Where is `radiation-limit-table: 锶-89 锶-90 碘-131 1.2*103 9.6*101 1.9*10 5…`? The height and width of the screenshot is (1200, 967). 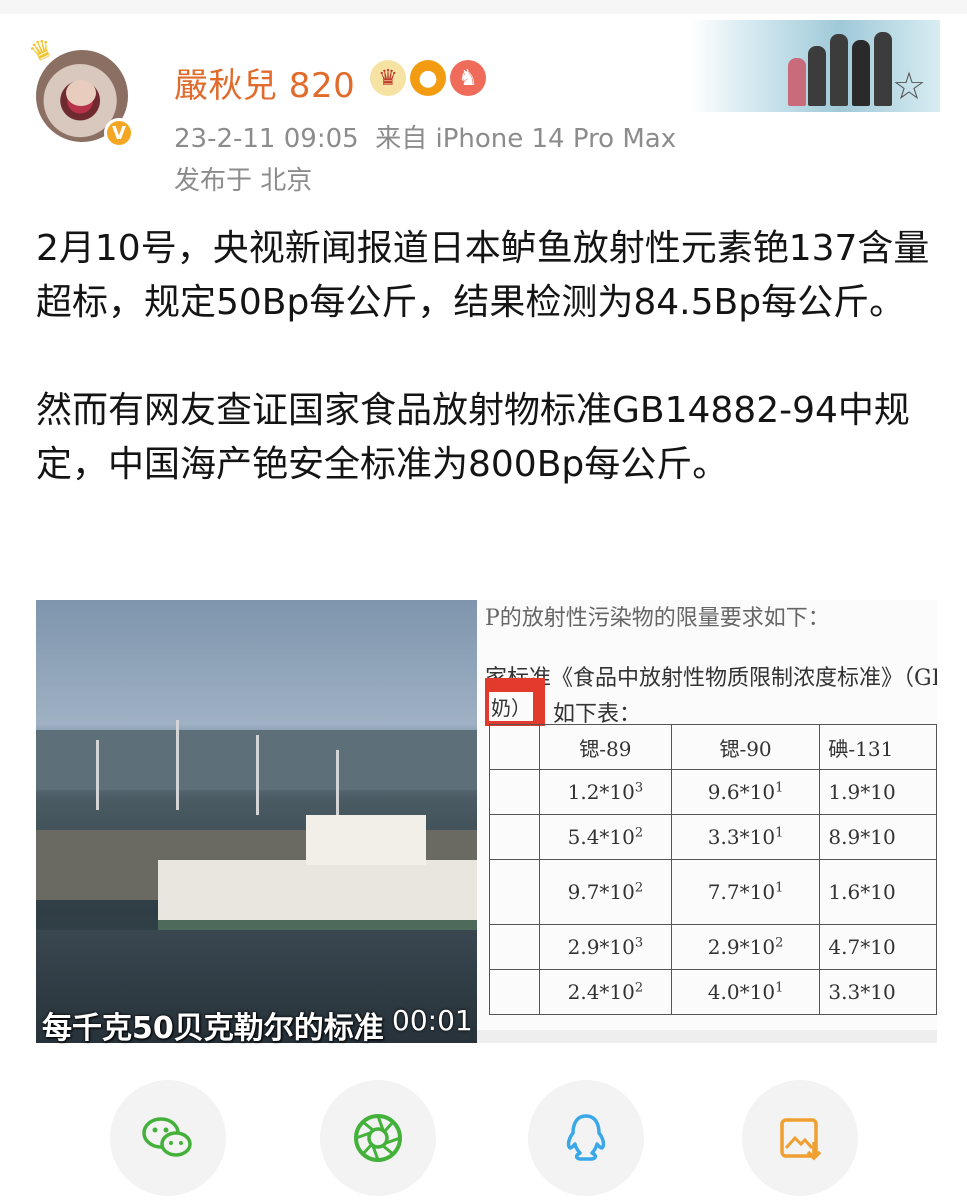 radiation-limit-table: 锶-89 锶-90 碘-131 1.2*103 9.6*101 1.9*10 5… is located at coordinates (712, 869).